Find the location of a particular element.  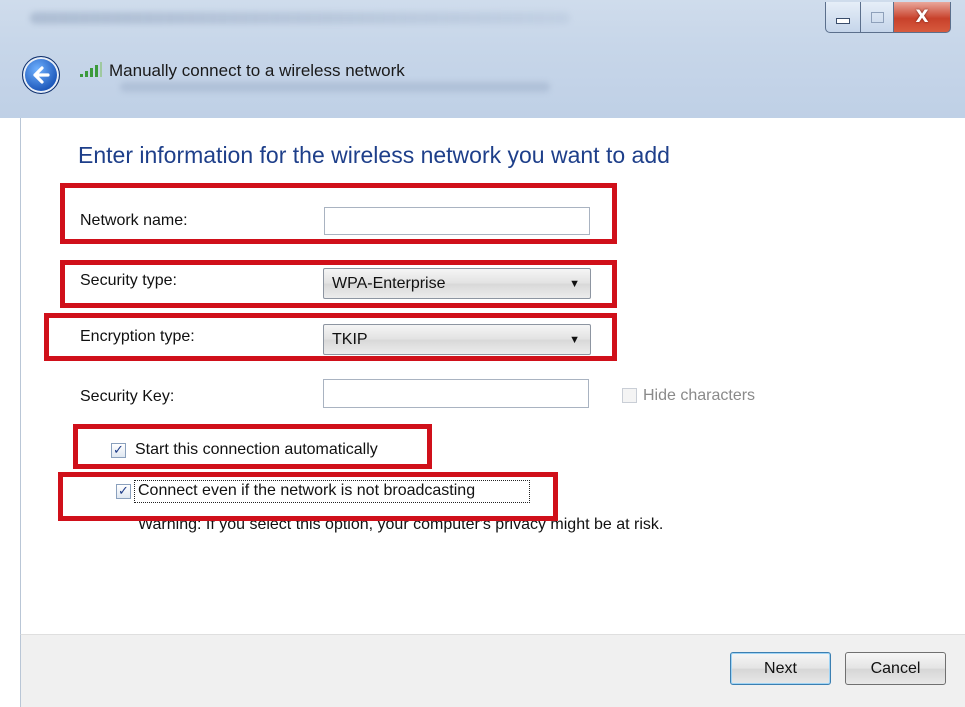

wireless-signal-icon is located at coordinates (91, 69).